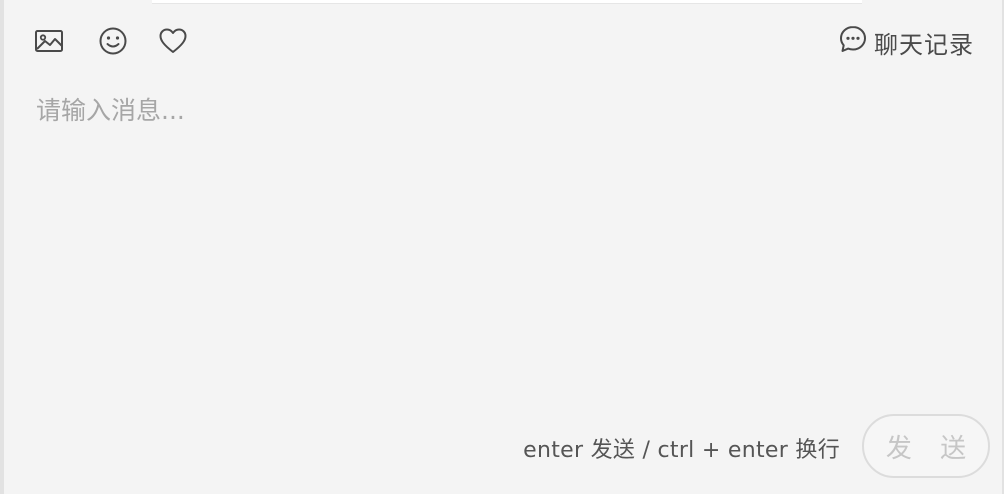 The width and height of the screenshot is (1004, 494). I want to click on chat-history-button: 聊天记录, so click(906, 42).